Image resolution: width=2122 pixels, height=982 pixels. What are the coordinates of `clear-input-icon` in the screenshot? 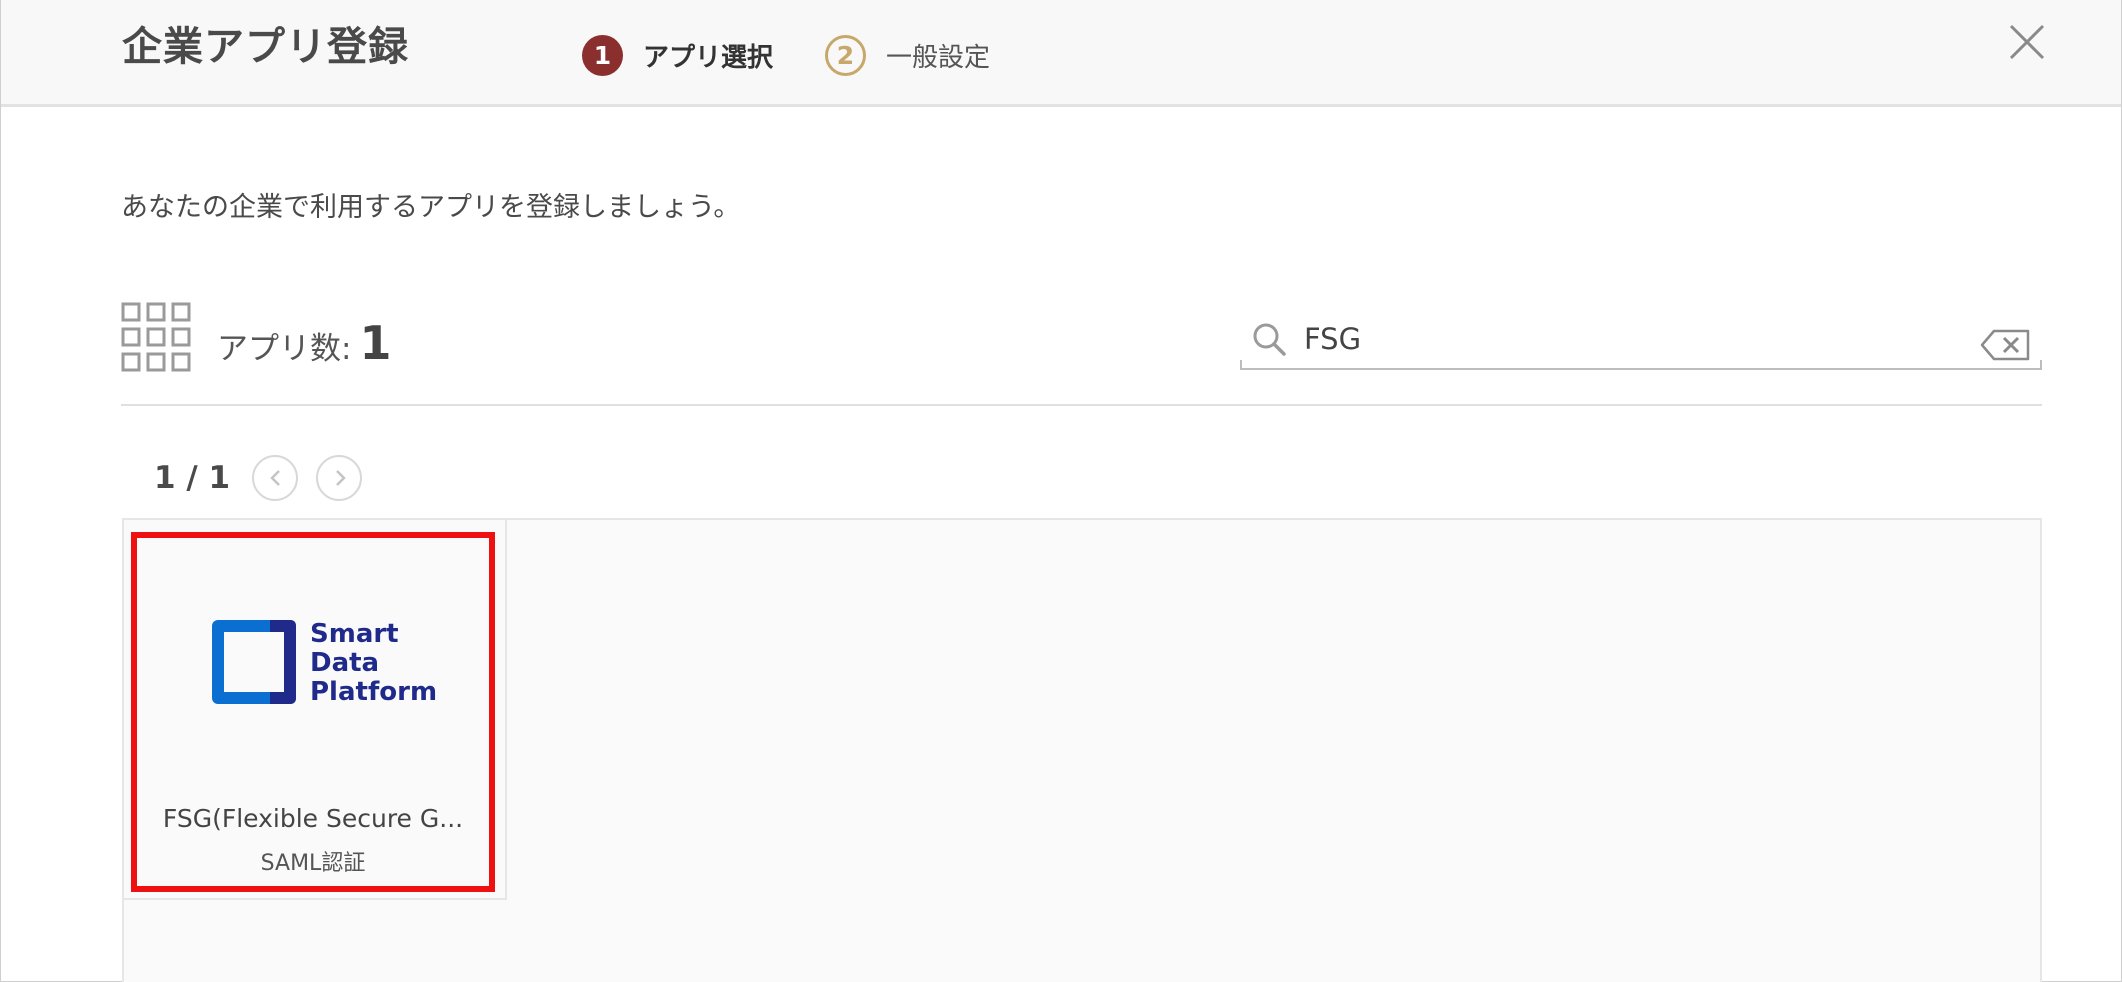 It's located at (2005, 345).